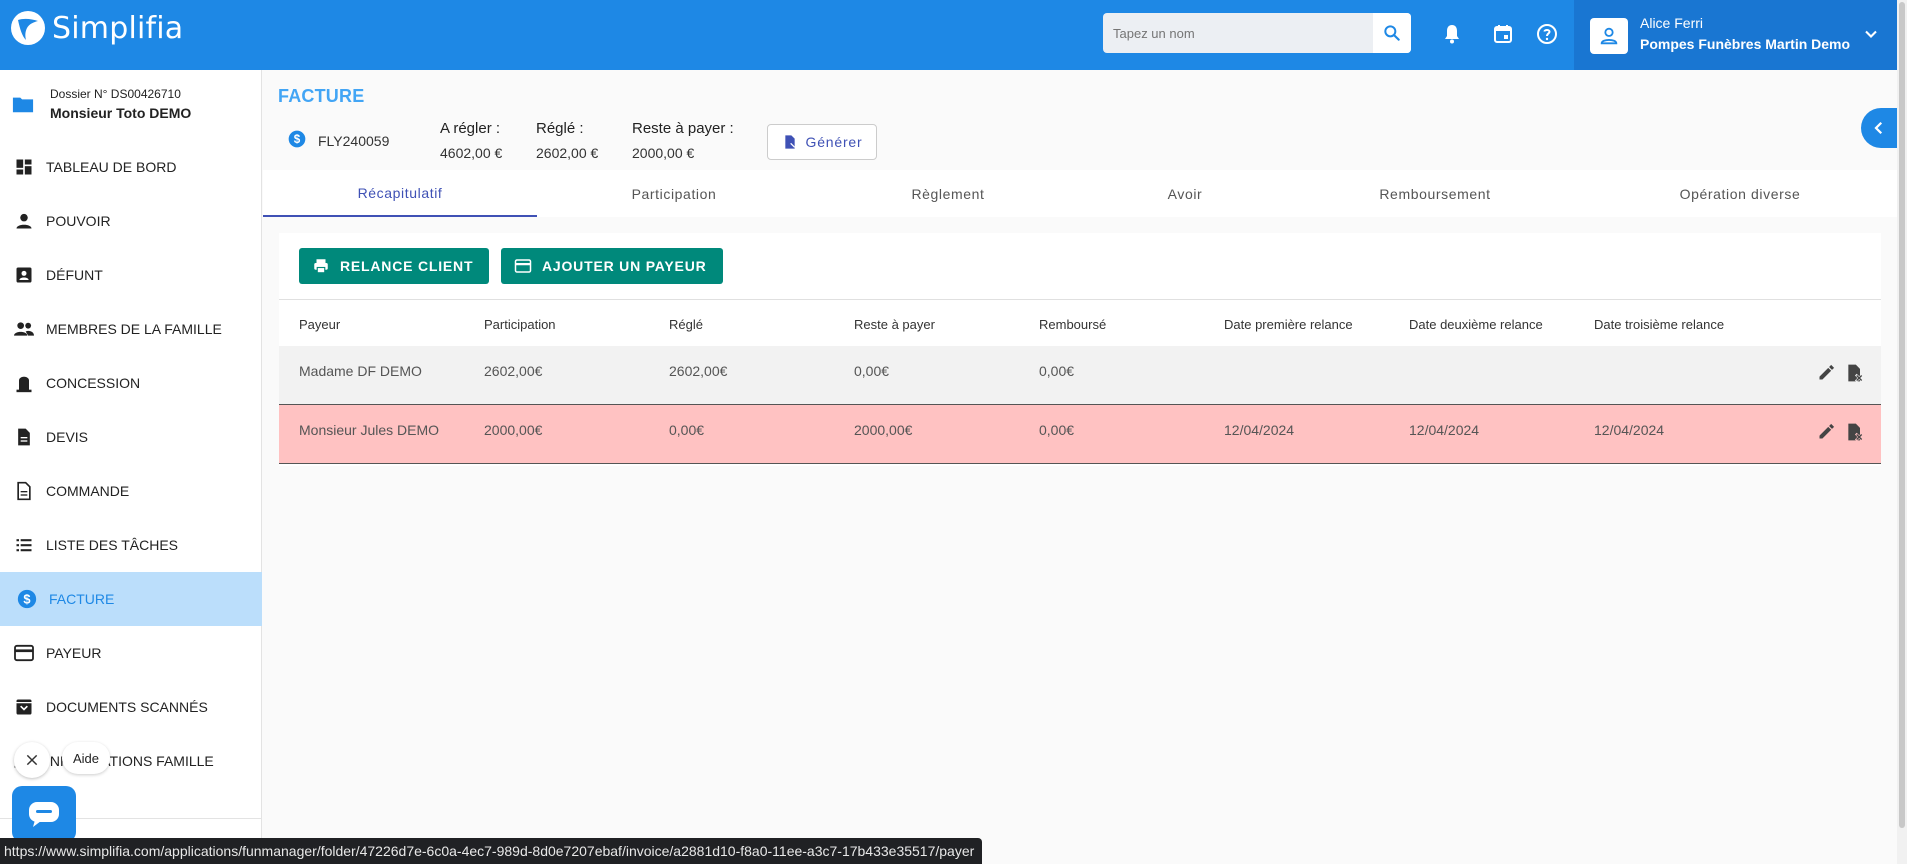 Image resolution: width=1907 pixels, height=864 pixels. What do you see at coordinates (111, 167) in the screenshot?
I see `sidebar-item-label: TABLEAU DE BORD` at bounding box center [111, 167].